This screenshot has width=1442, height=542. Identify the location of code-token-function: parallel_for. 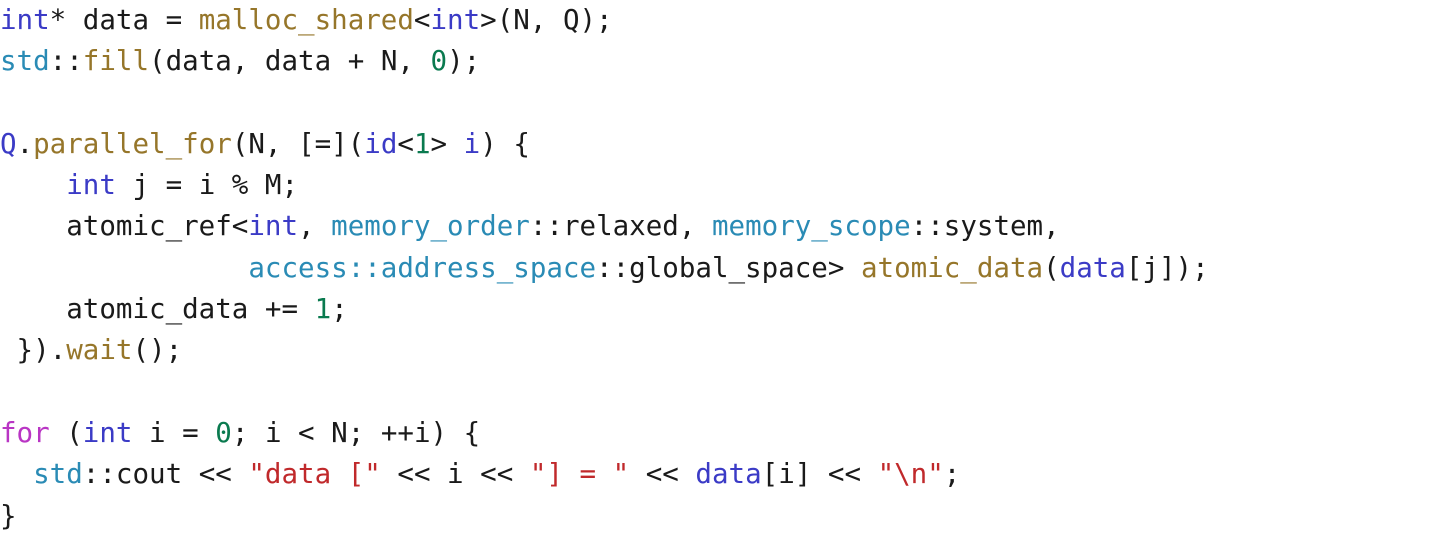
(132, 143).